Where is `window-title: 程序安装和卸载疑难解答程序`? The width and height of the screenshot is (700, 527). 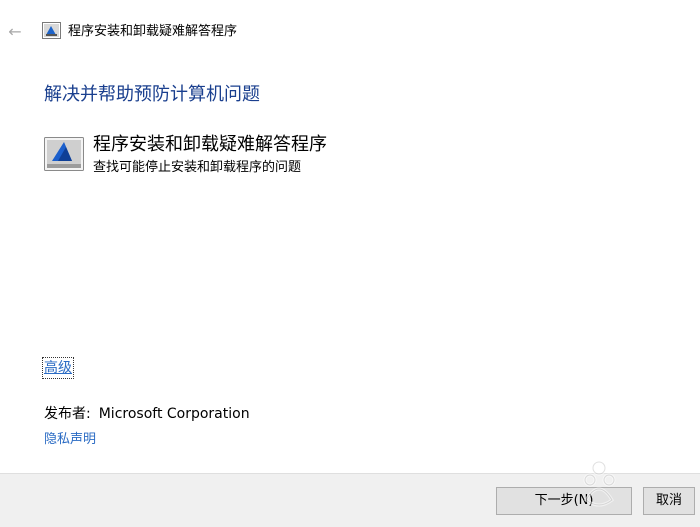 window-title: 程序安装和卸载疑难解答程序 is located at coordinates (153, 31).